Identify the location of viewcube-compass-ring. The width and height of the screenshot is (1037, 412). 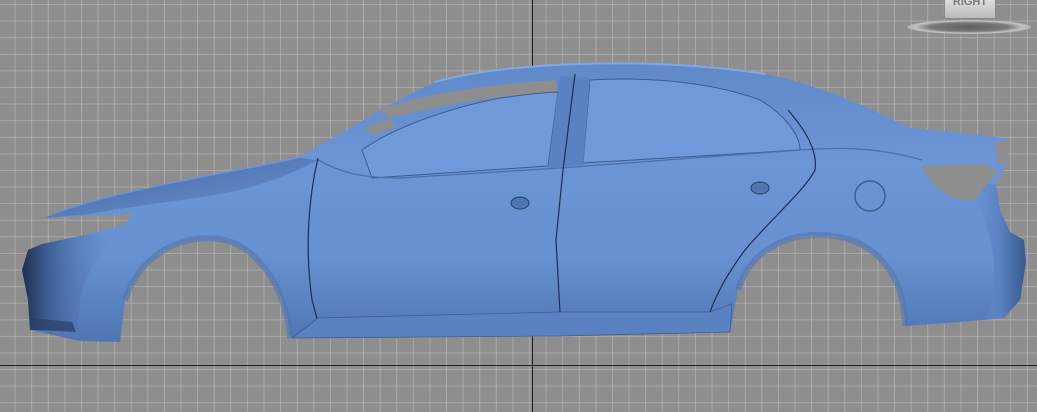
(969, 27).